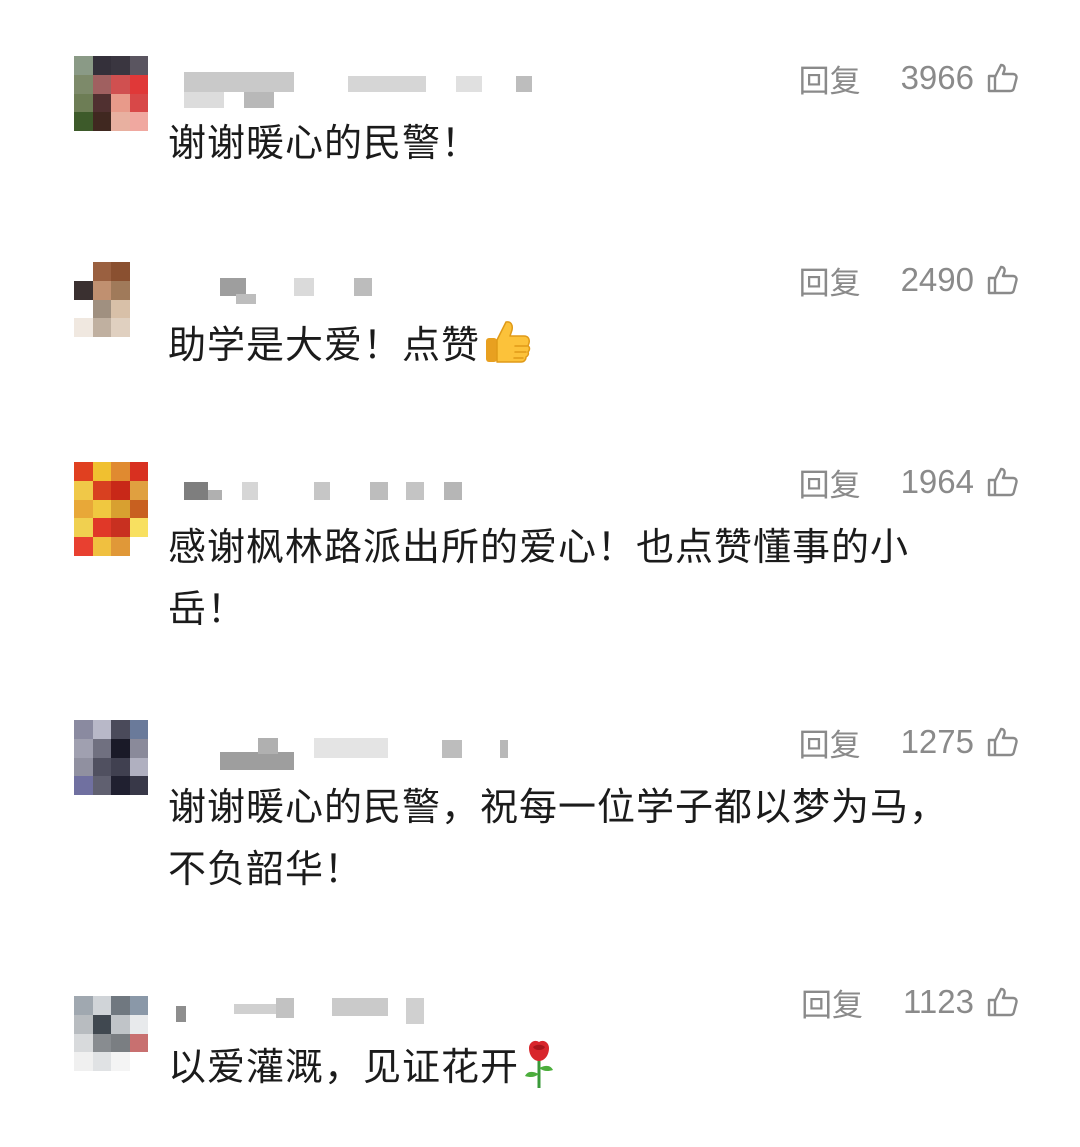 The image size is (1080, 1147). What do you see at coordinates (568, 345) in the screenshot?
I see `comment-text: 助学是大爱！点赞` at bounding box center [568, 345].